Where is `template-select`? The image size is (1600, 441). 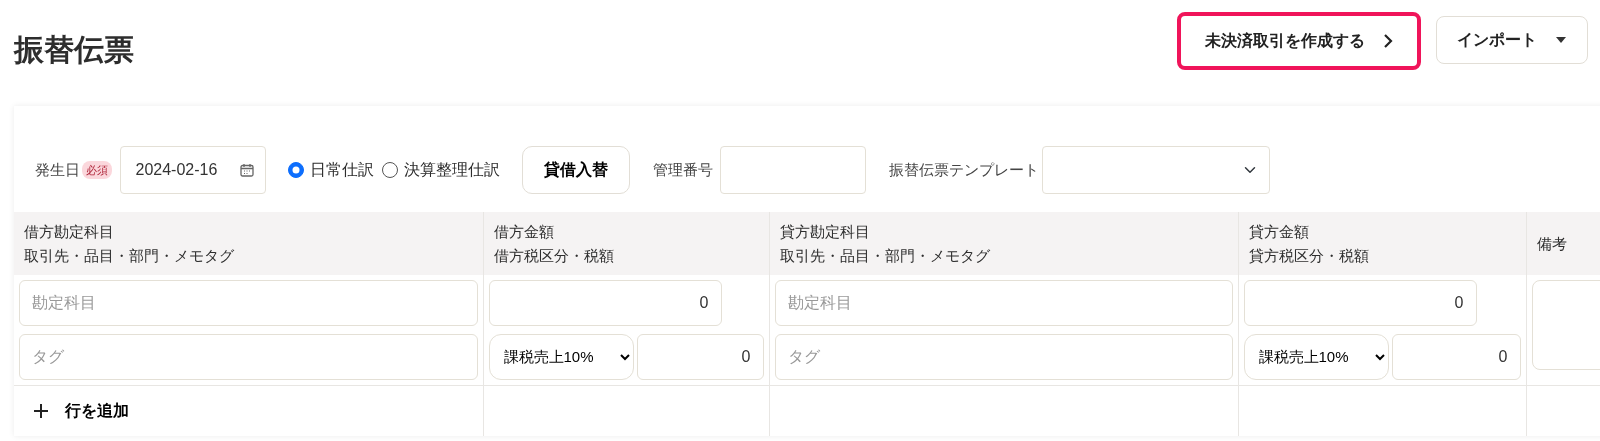 template-select is located at coordinates (1156, 170).